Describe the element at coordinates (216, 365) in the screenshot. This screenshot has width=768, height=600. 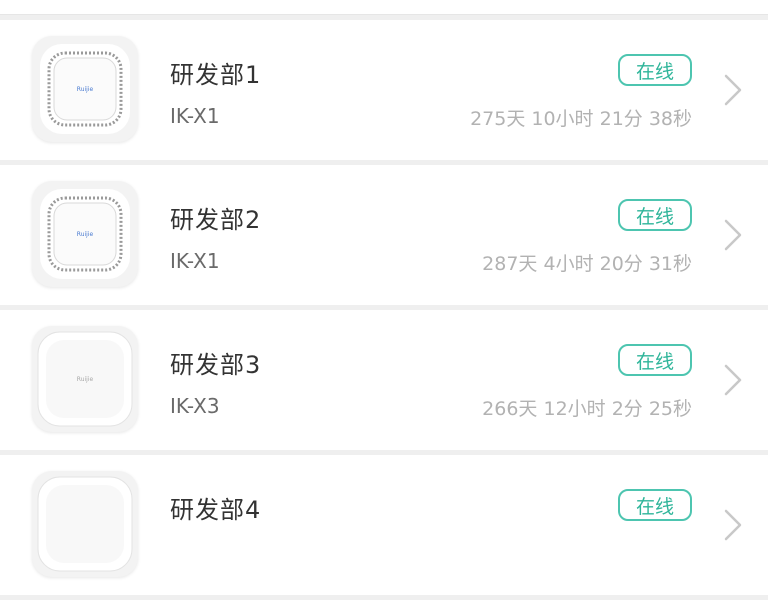
I see `device-name: 研发部3` at that location.